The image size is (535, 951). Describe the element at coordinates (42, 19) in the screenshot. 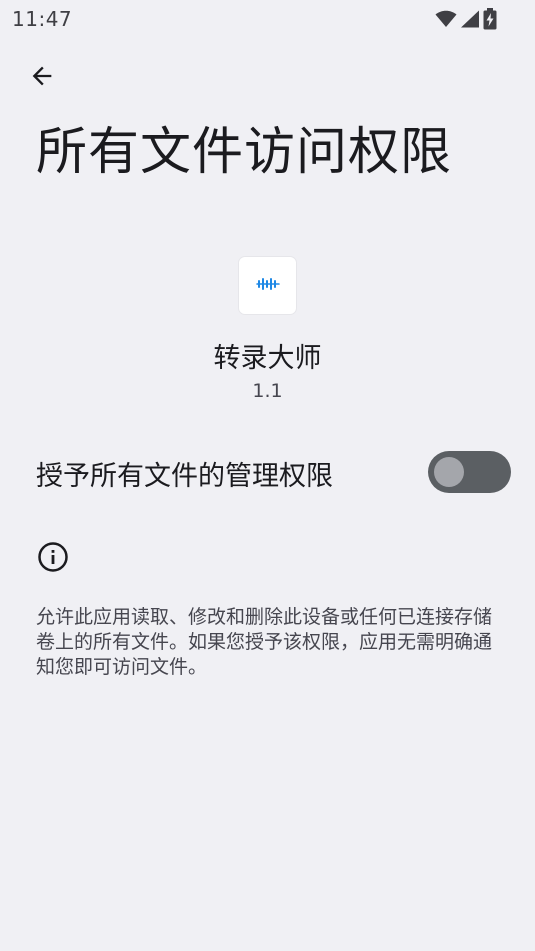

I see `status-time: 11:47` at that location.